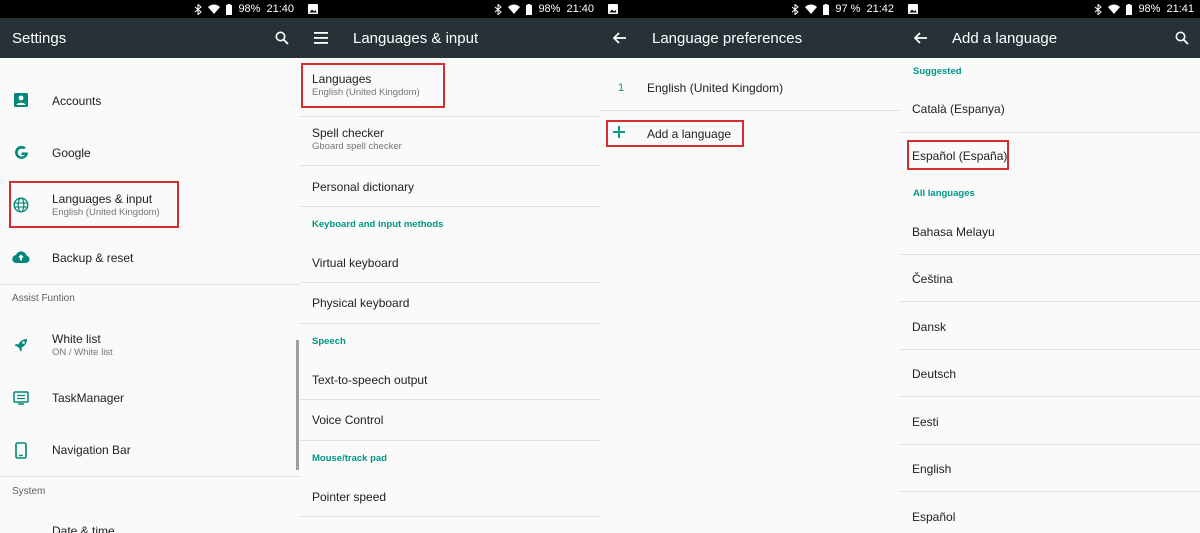  Describe the element at coordinates (150, 9) in the screenshot. I see `status-bar: 98% 21:40` at that location.